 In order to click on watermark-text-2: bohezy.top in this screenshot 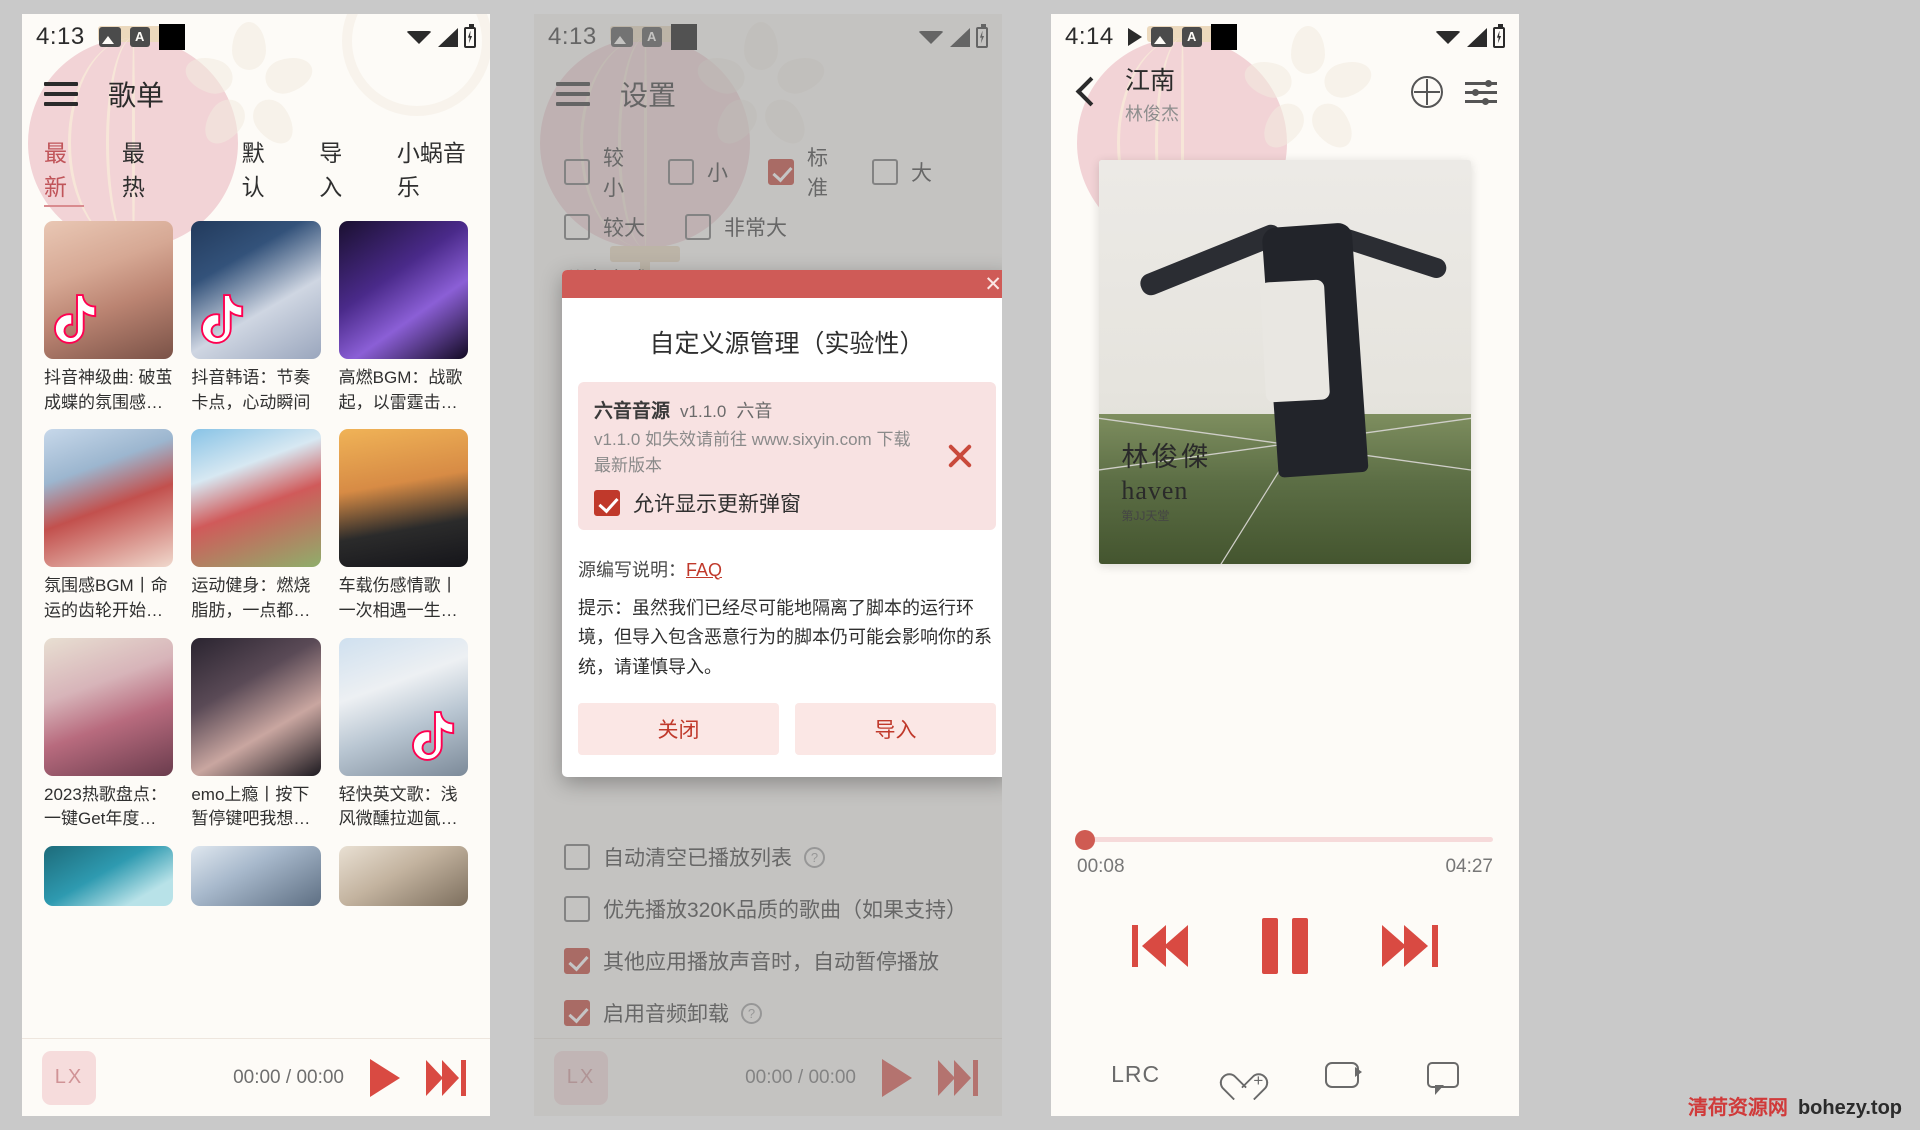, I will do `click(1849, 1108)`.